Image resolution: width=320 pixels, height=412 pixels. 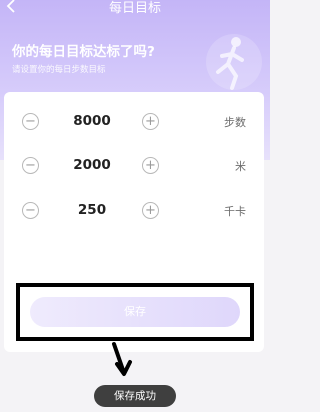 What do you see at coordinates (92, 121) in the screenshot?
I see `steps-value: 8000` at bounding box center [92, 121].